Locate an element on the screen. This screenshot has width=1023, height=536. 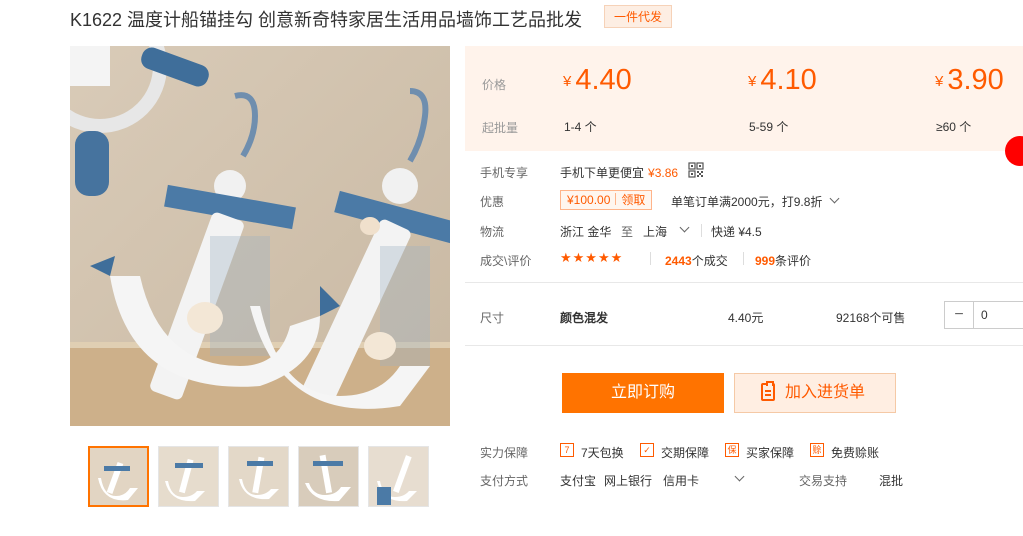
coupon-divider is located at coordinates (616, 199).